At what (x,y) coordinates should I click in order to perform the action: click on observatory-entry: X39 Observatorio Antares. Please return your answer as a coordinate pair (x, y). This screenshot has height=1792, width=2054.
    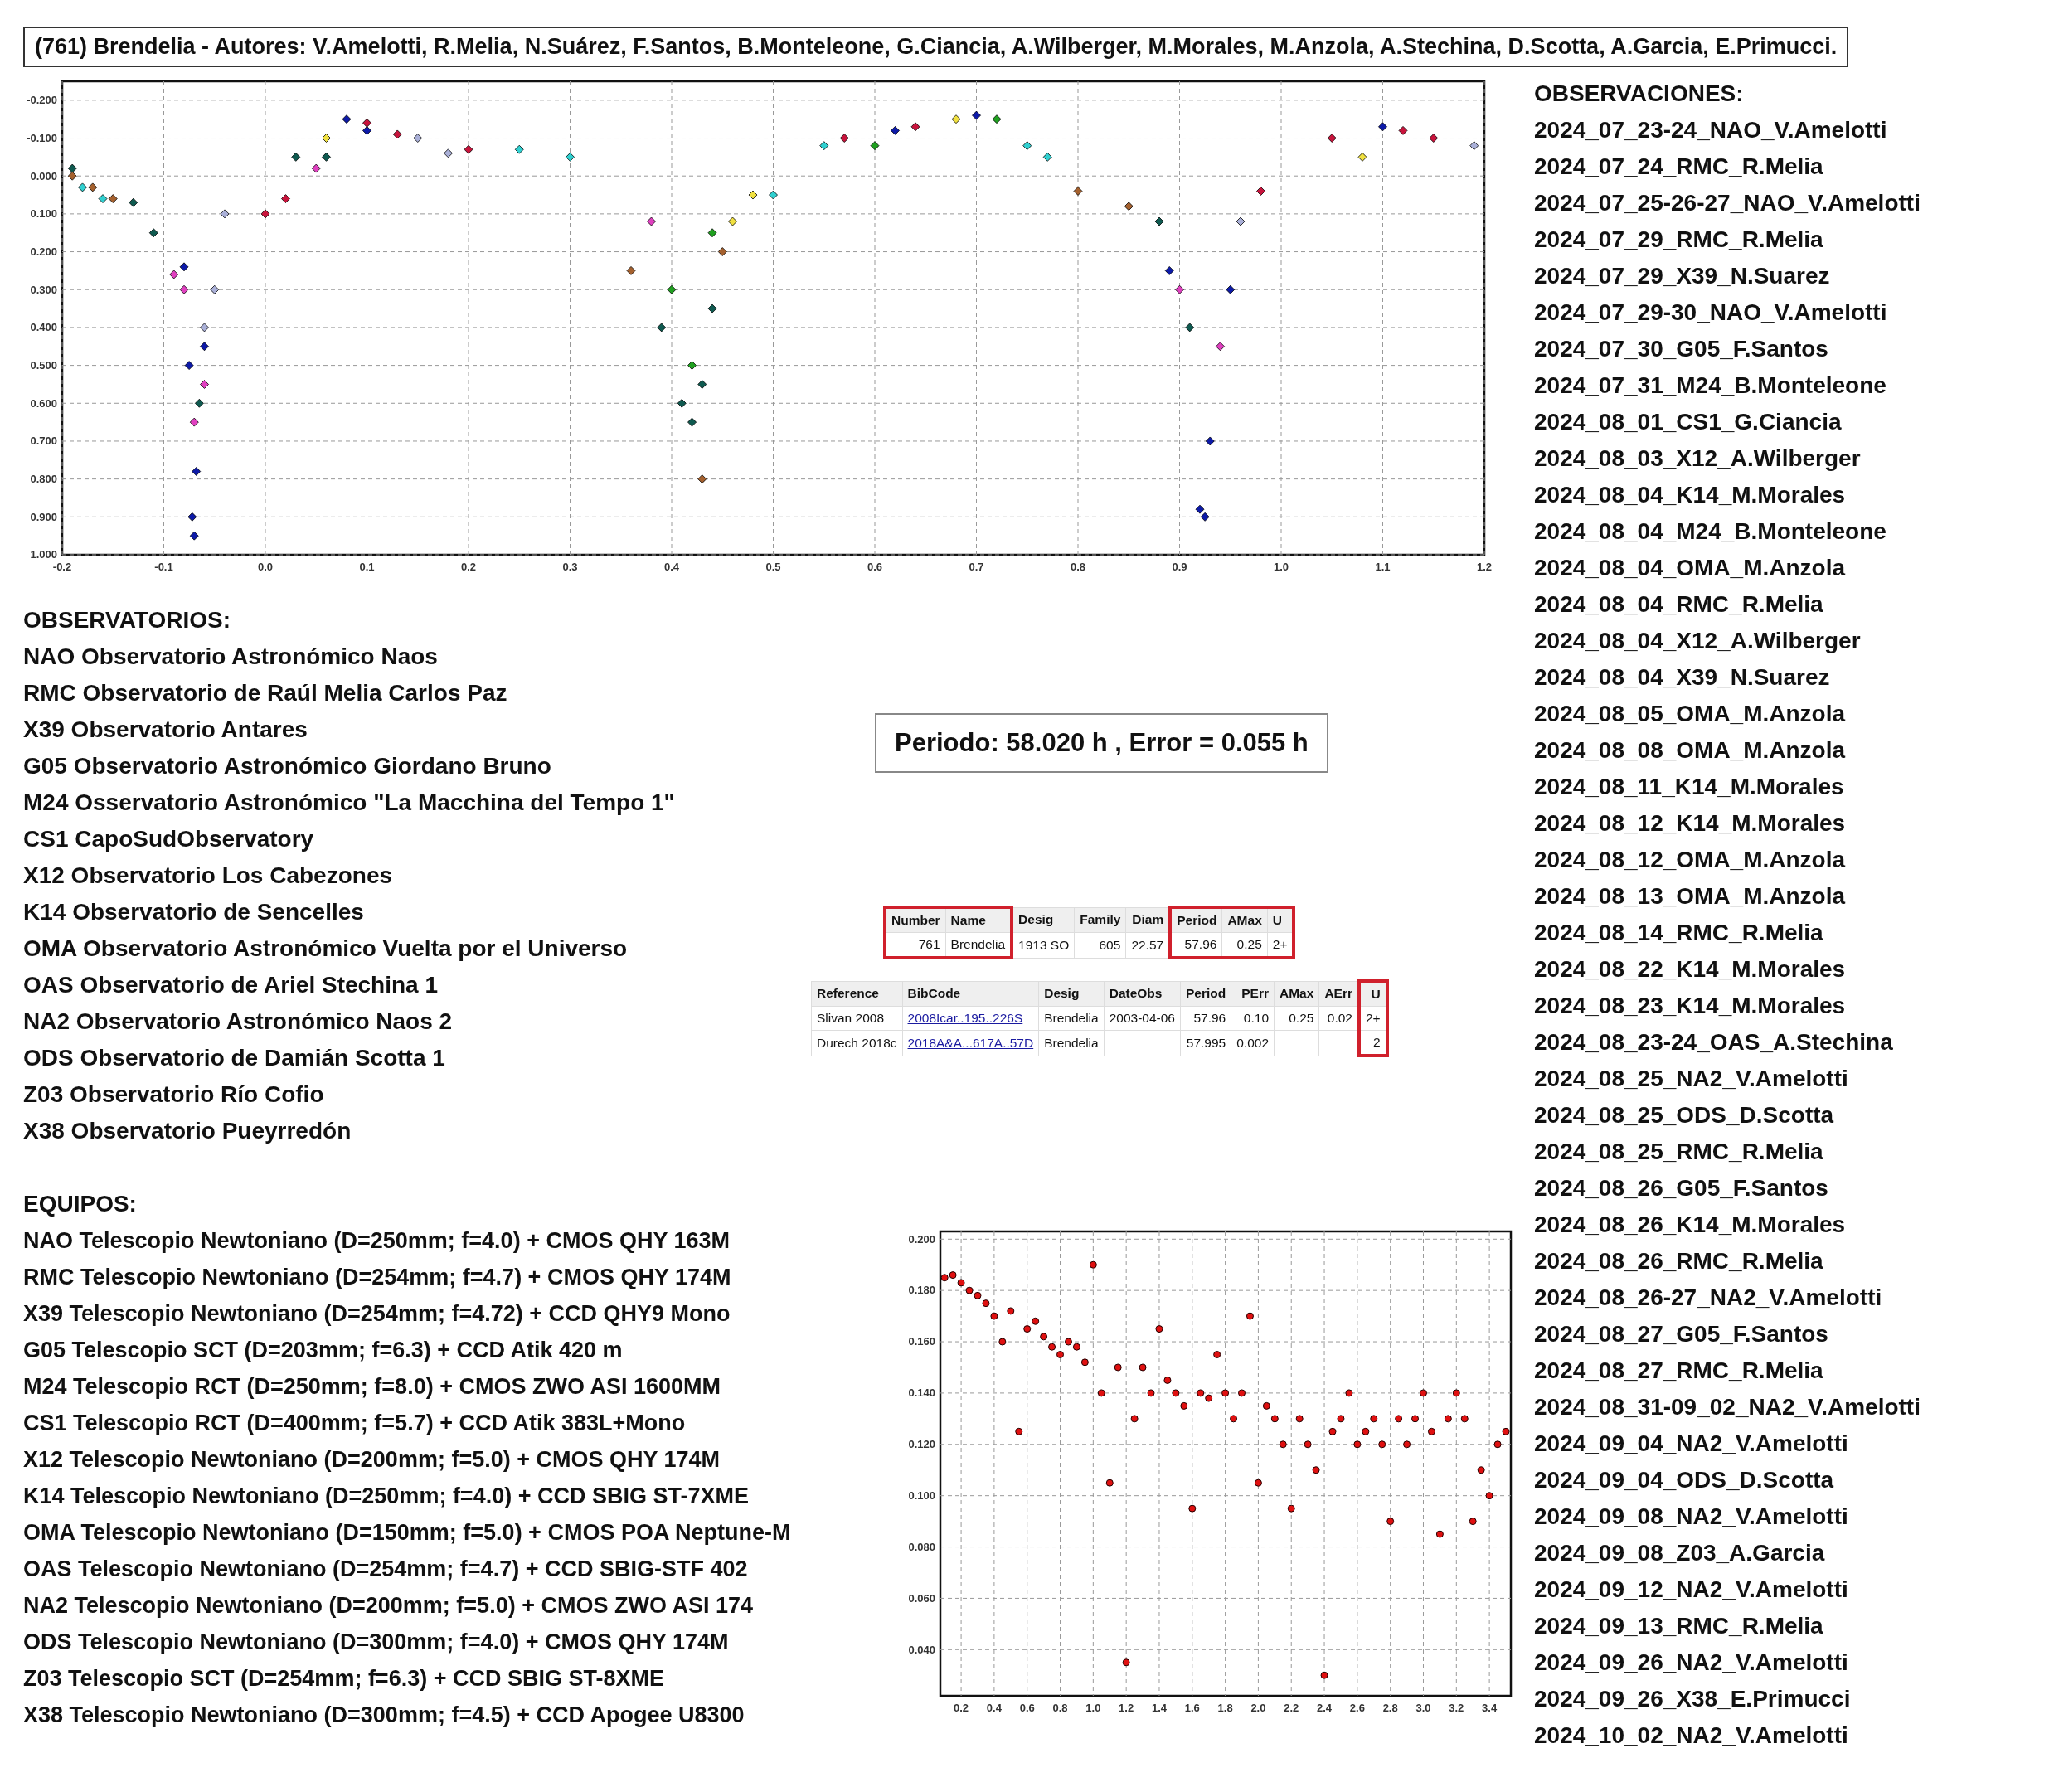
    Looking at the image, I should click on (165, 730).